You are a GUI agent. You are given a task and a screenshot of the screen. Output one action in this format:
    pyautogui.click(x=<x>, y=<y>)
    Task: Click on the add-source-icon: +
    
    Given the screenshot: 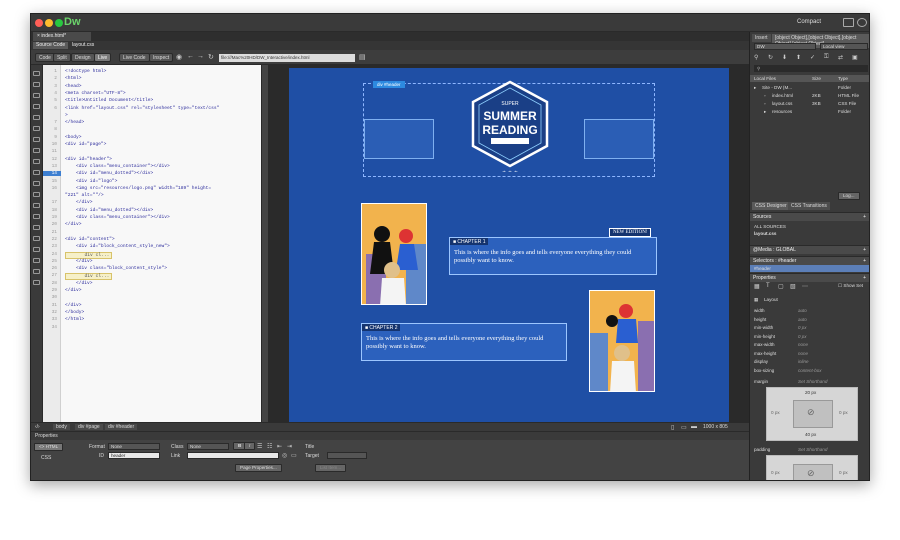 What is the action you would take?
    pyautogui.click(x=864, y=217)
    